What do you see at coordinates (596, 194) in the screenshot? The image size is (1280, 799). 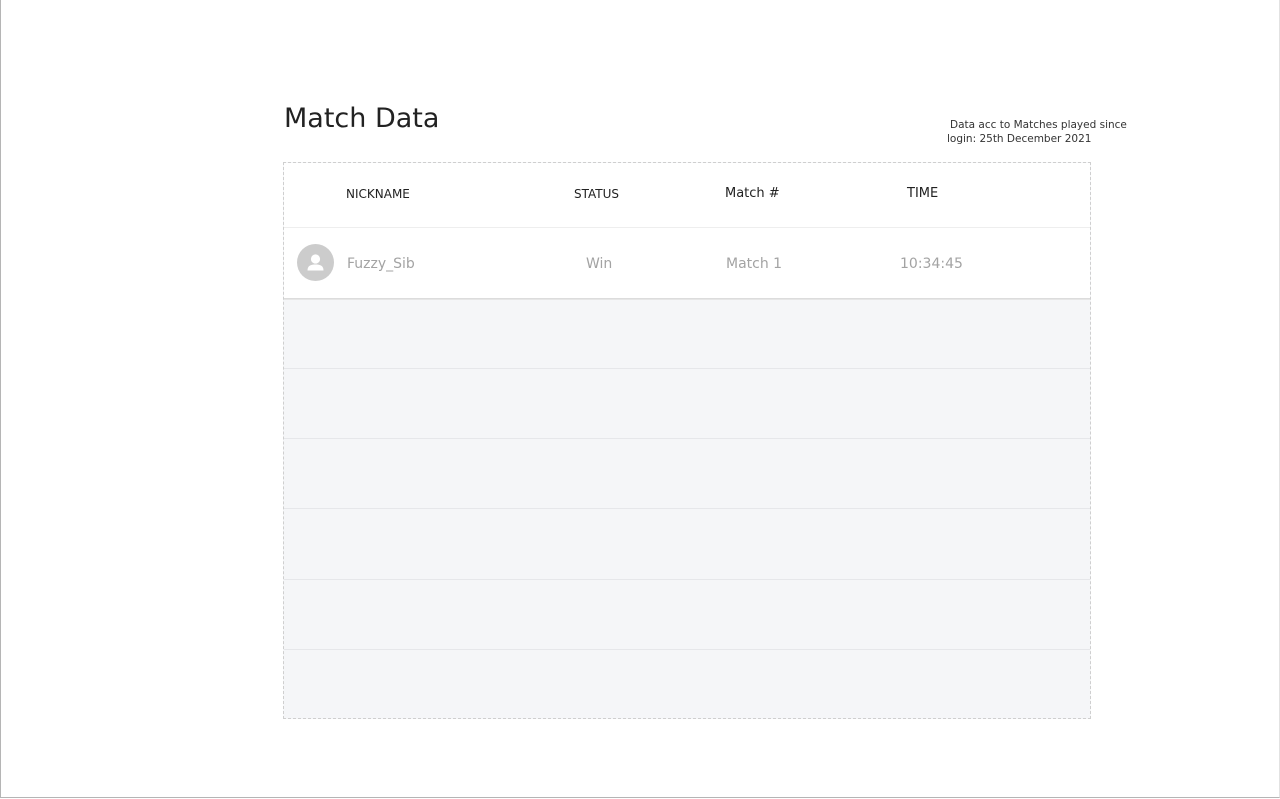 I see `column-header-status: STATUS` at bounding box center [596, 194].